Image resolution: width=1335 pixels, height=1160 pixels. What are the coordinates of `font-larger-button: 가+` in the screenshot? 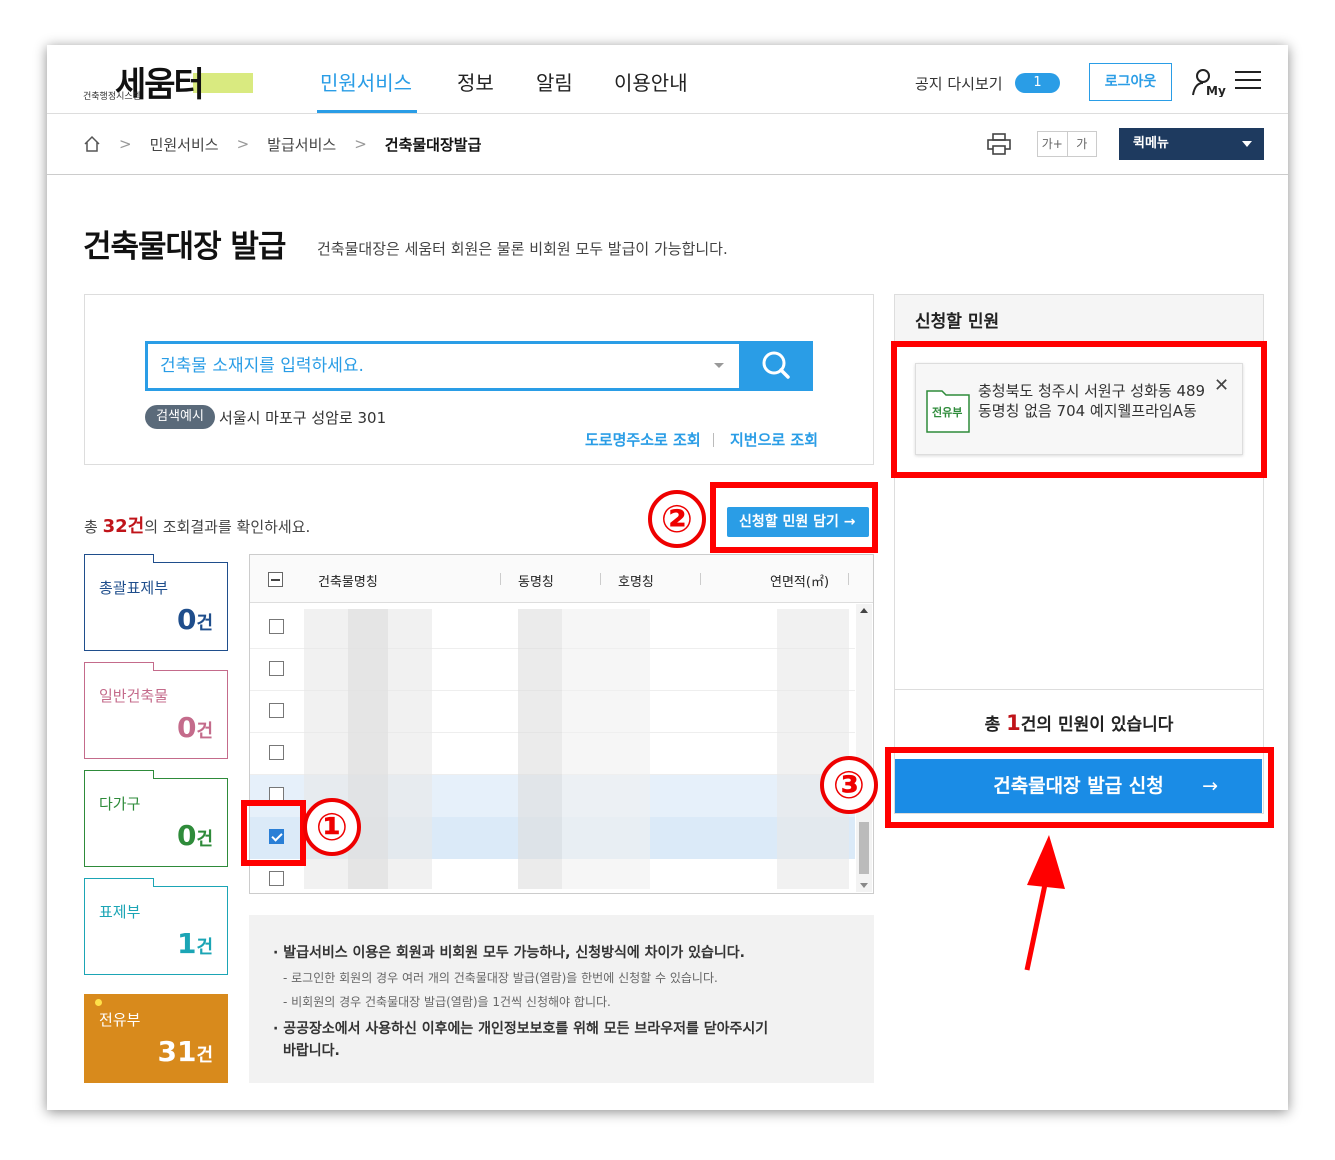 It's located at (1053, 144).